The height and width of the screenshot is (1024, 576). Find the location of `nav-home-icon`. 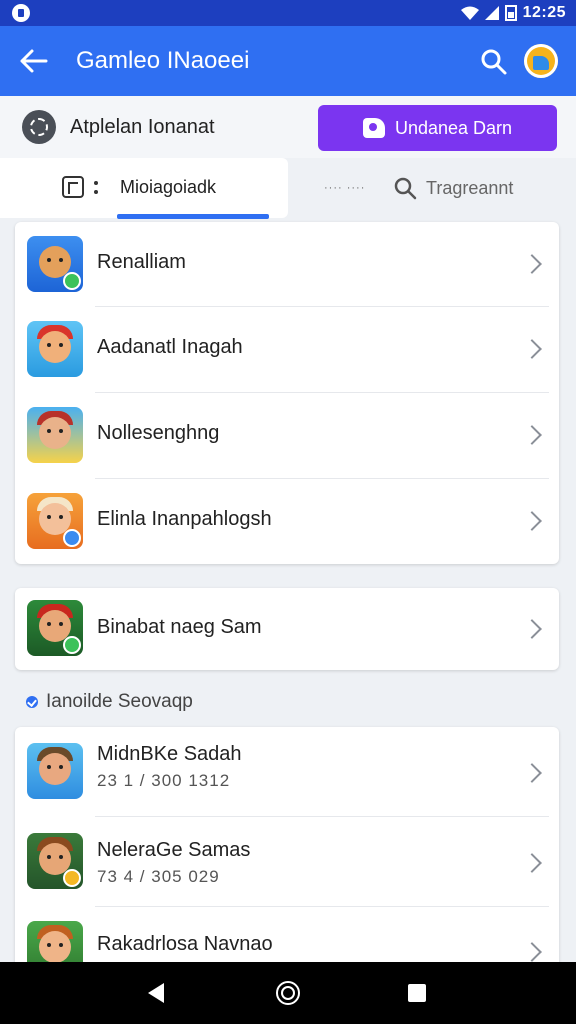

nav-home-icon is located at coordinates (288, 993).